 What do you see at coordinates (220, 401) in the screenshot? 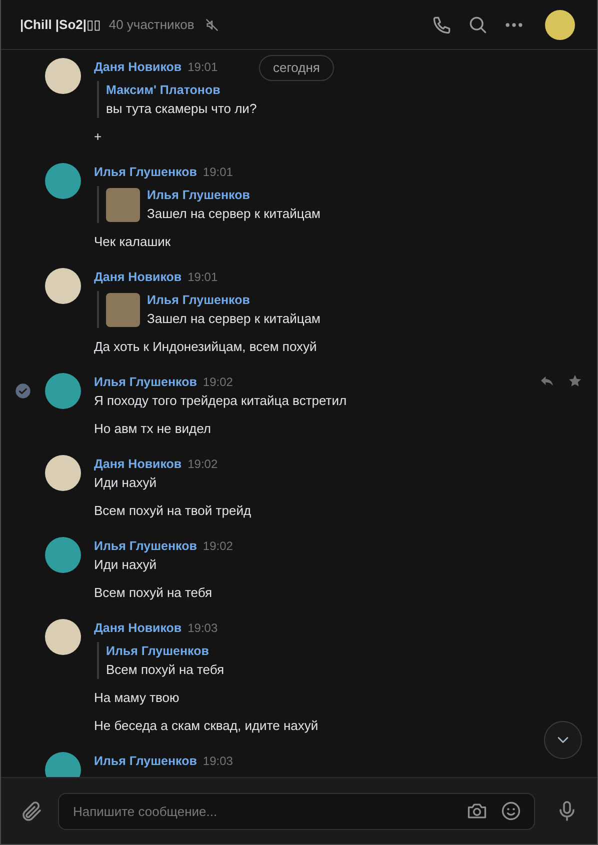
I see `message-text: Я походу того трейдера китайца встретил` at bounding box center [220, 401].